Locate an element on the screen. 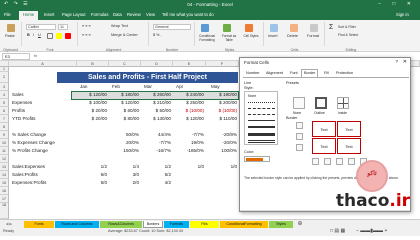  align-left-icon: ≡ ≡ ≡ is located at coordinates (86, 35).